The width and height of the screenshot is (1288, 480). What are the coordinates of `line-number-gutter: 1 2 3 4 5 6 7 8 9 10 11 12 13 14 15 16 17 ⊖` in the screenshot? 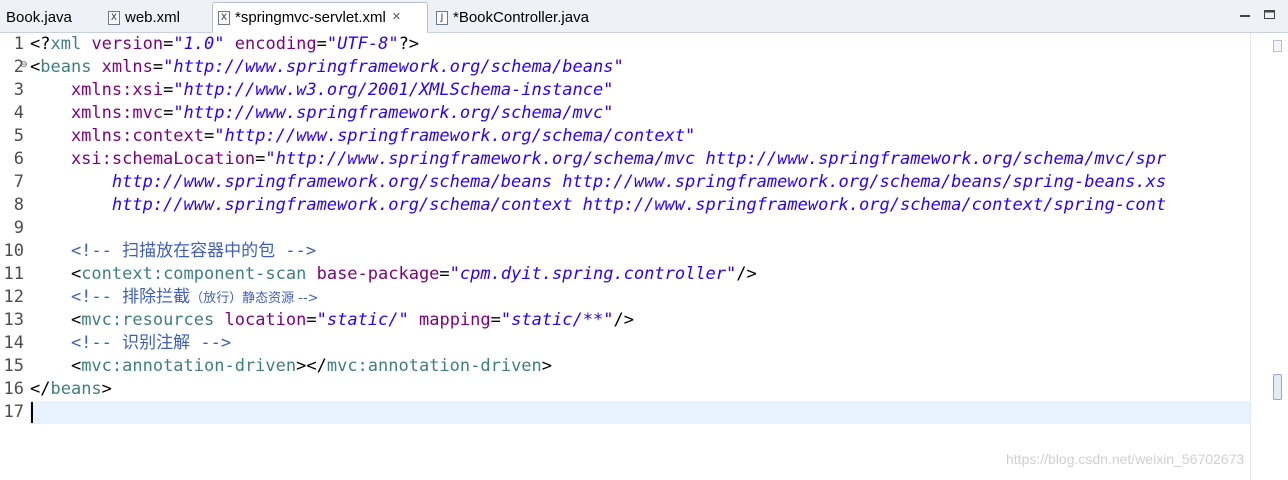 It's located at (15, 256).